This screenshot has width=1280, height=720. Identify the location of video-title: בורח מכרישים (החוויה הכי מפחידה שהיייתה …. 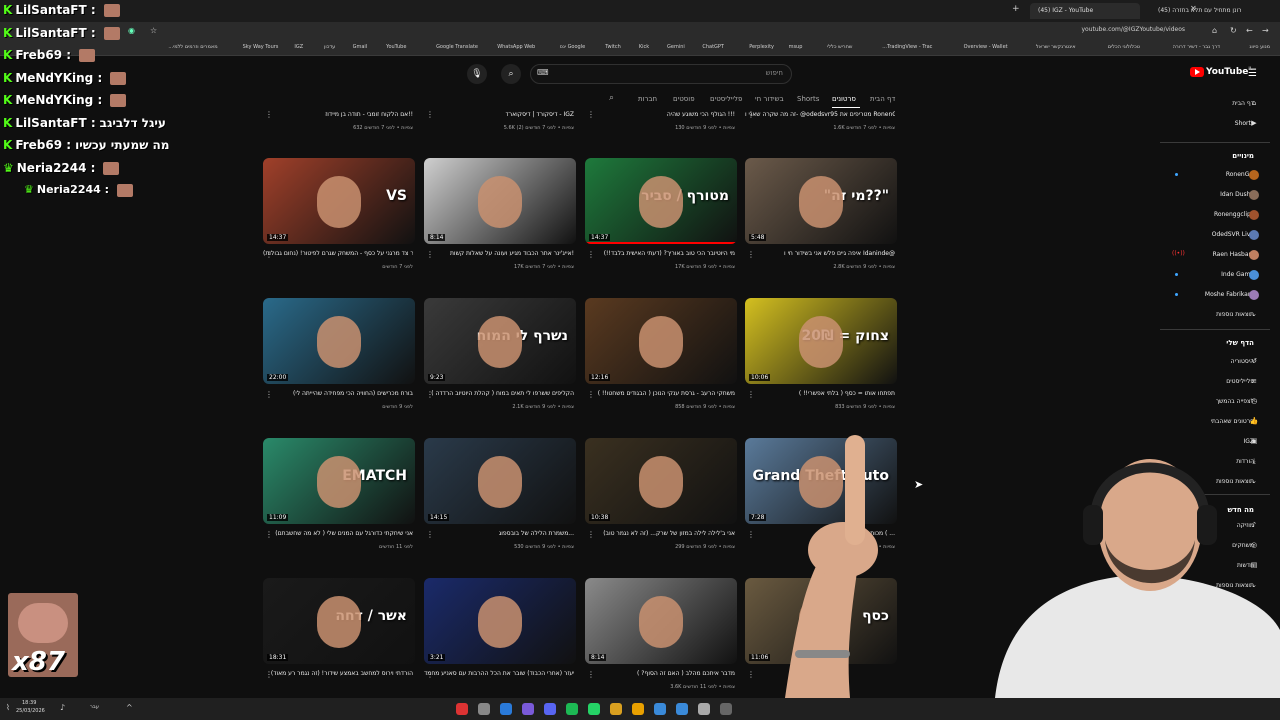
(338, 394).